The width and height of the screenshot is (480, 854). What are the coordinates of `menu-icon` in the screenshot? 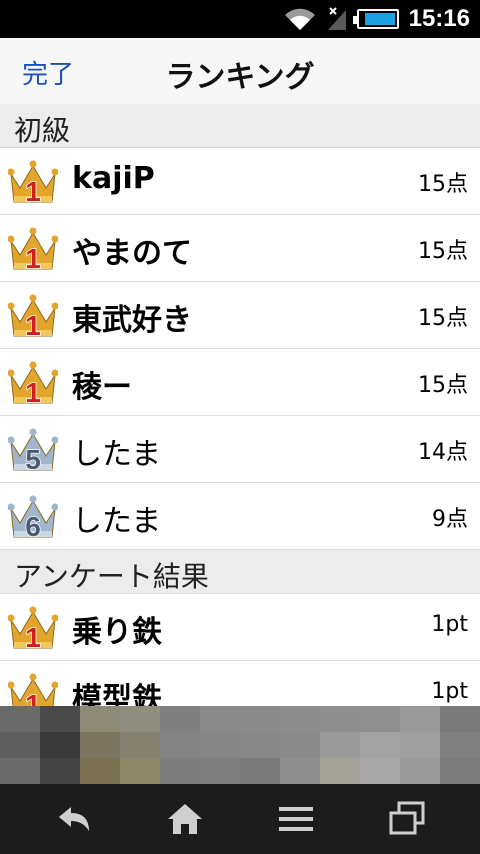 It's located at (296, 819).